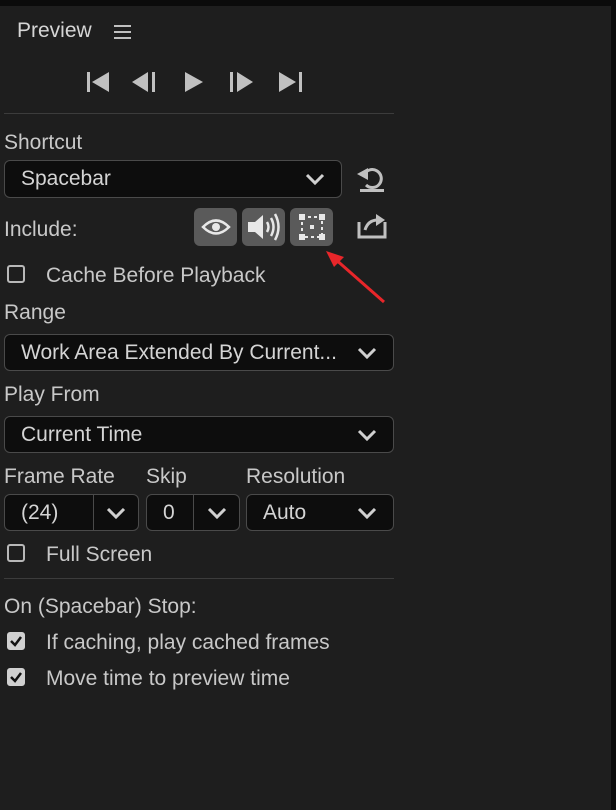 The width and height of the screenshot is (616, 810). I want to click on include-label: Include:, so click(41, 229).